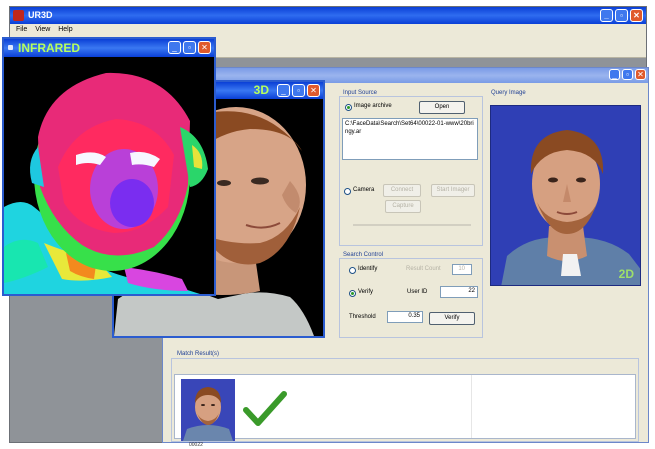  I want to click on query-image: 2D, so click(565, 195).